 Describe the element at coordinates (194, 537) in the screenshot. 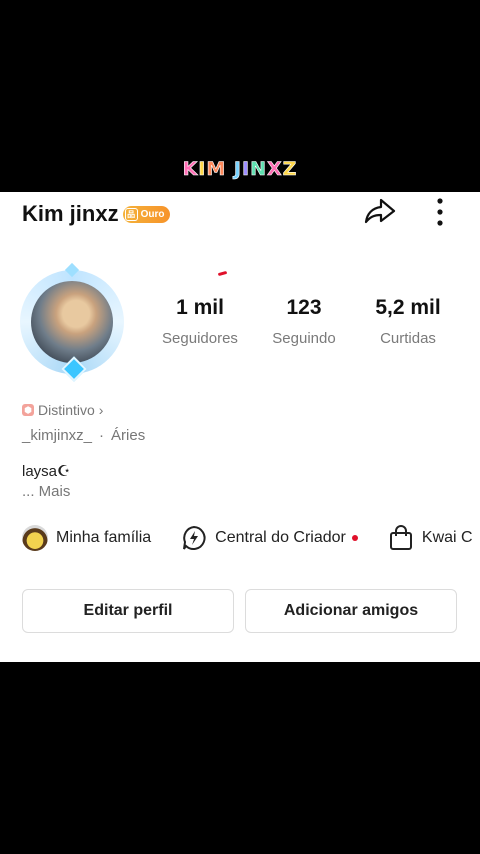

I see `lightning-circle-icon` at that location.